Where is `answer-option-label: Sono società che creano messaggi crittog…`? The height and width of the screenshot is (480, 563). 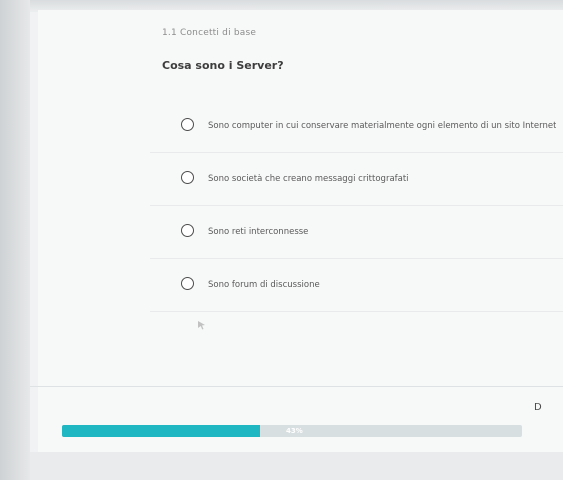
answer-option-label: Sono società che creano messaggi crittog… is located at coordinates (308, 179).